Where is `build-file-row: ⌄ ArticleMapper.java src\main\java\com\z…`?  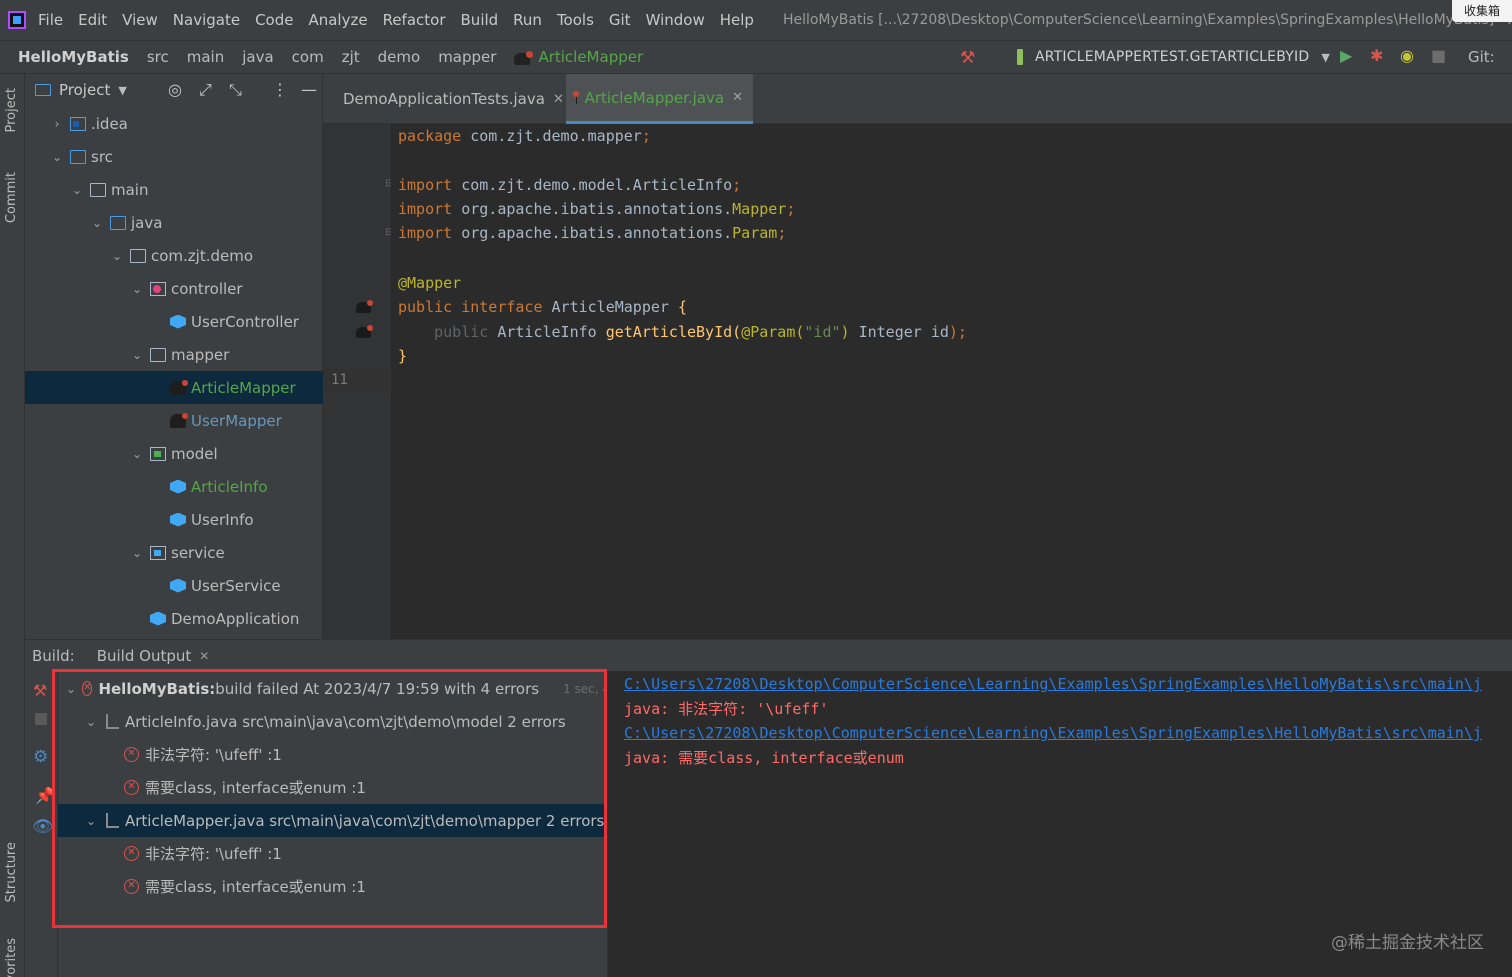 build-file-row: ⌄ ArticleMapper.java src\main\java\com\z… is located at coordinates (332, 820).